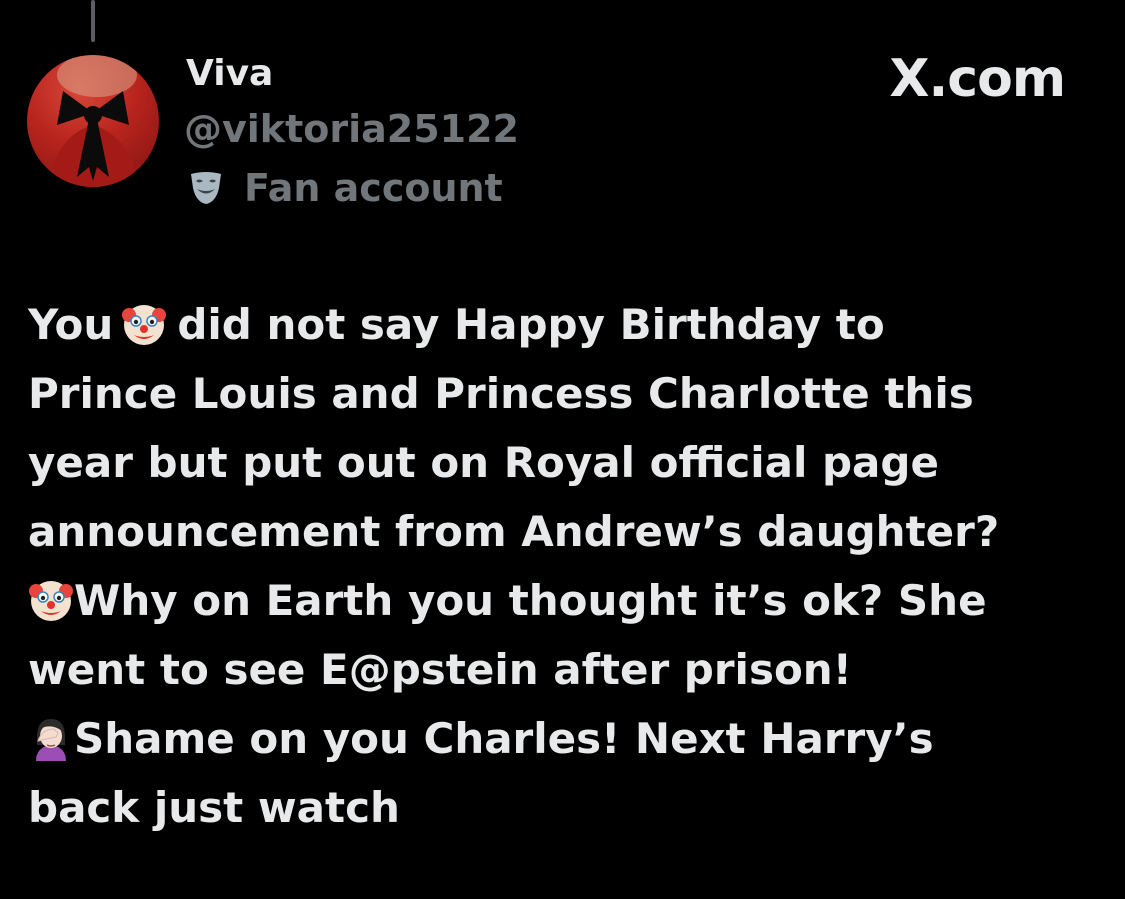  I want to click on theater-mask-icon, so click(206, 188).